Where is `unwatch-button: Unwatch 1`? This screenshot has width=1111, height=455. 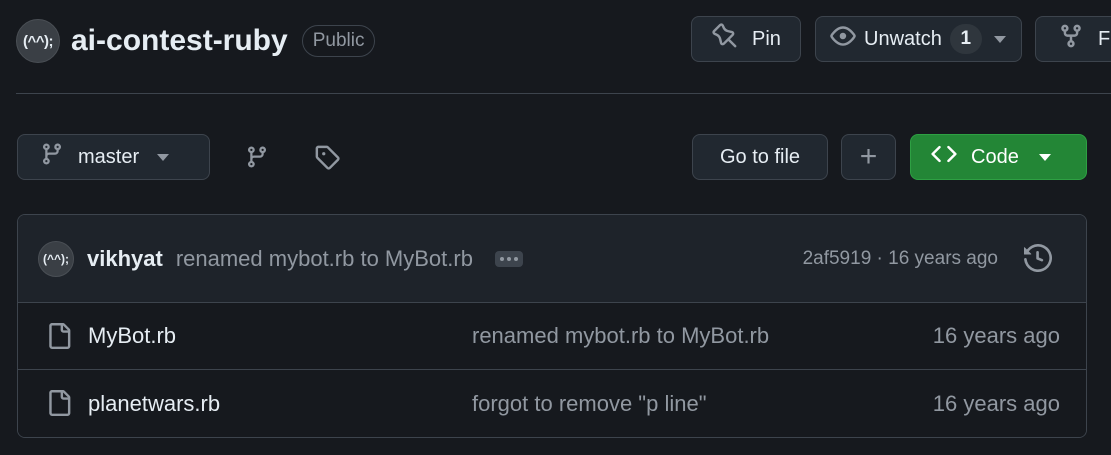
unwatch-button: Unwatch 1 is located at coordinates (918, 39).